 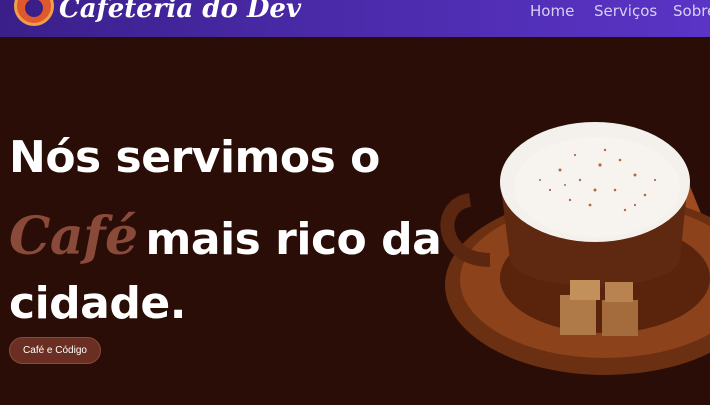 I want to click on hero-accent-word: Café, so click(x=73, y=236).